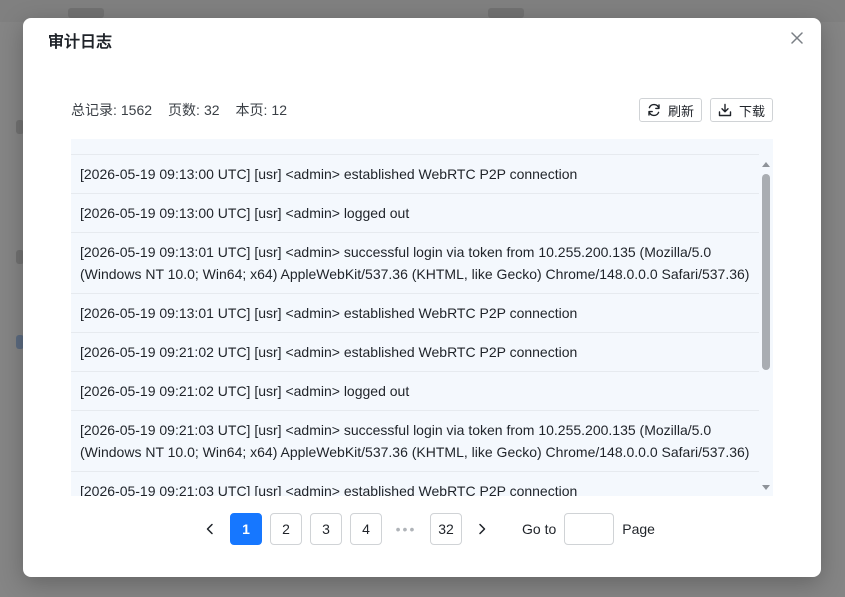 Image resolution: width=845 pixels, height=597 pixels. I want to click on page-button-2: 2, so click(286, 529).